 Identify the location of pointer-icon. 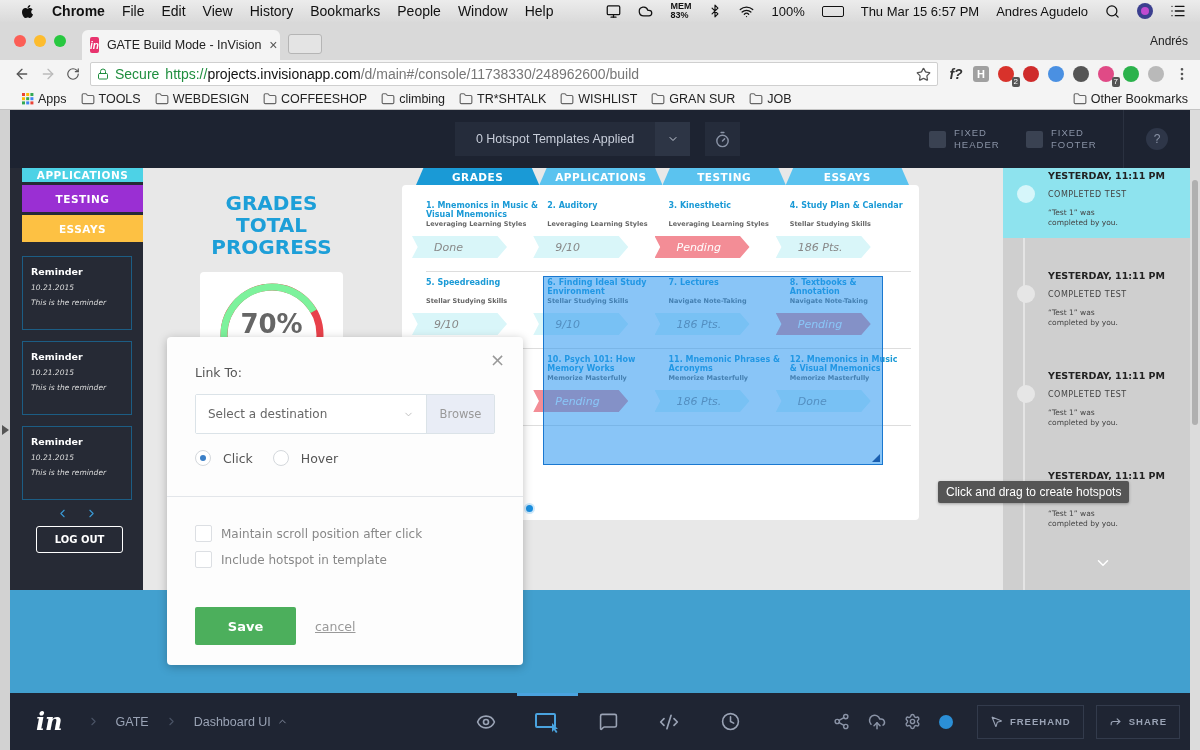
(996, 721).